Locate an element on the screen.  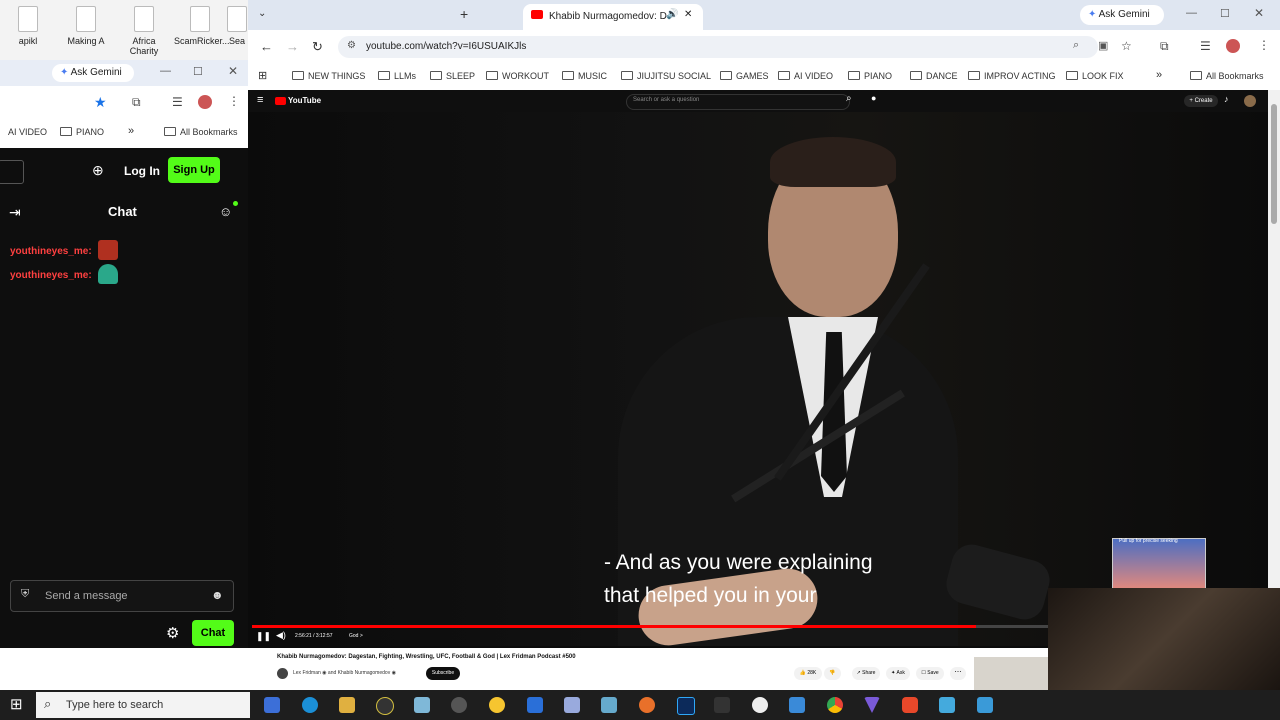
emoji-icon: ☻ is located at coordinates (217, 595).